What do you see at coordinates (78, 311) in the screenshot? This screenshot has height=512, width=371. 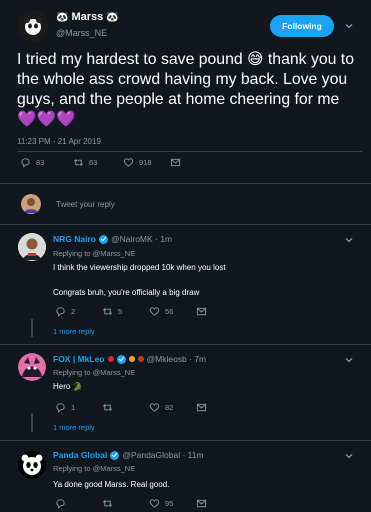 I see `reply-action: 2` at bounding box center [78, 311].